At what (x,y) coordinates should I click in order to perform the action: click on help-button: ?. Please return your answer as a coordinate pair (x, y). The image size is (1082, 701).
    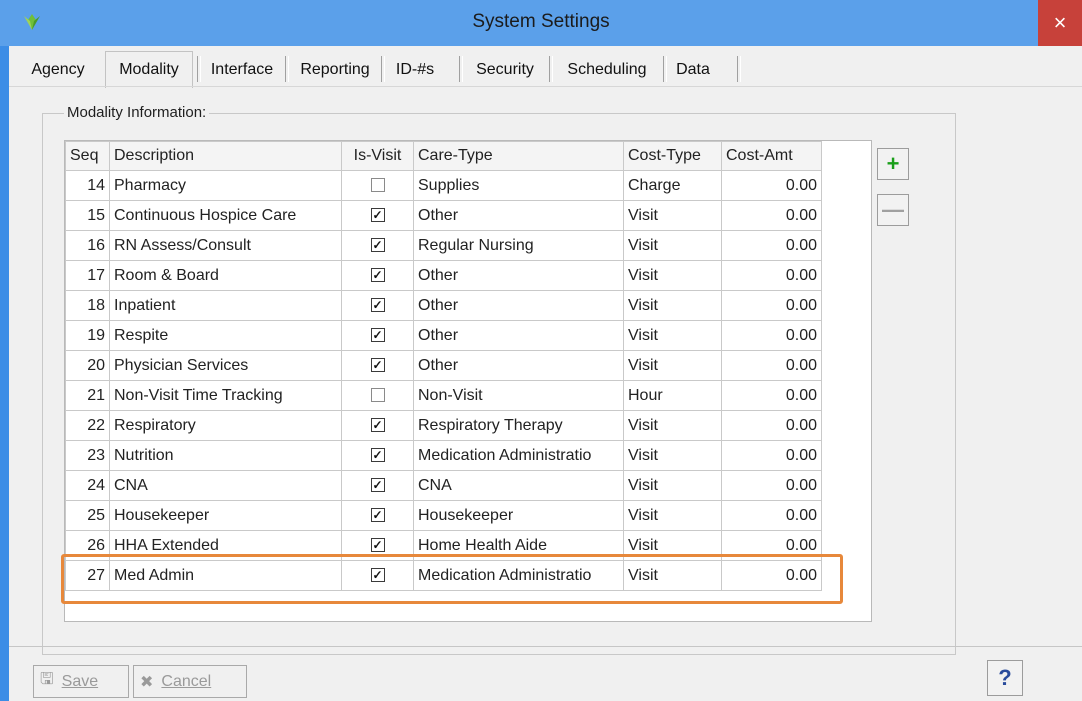
    Looking at the image, I should click on (1005, 678).